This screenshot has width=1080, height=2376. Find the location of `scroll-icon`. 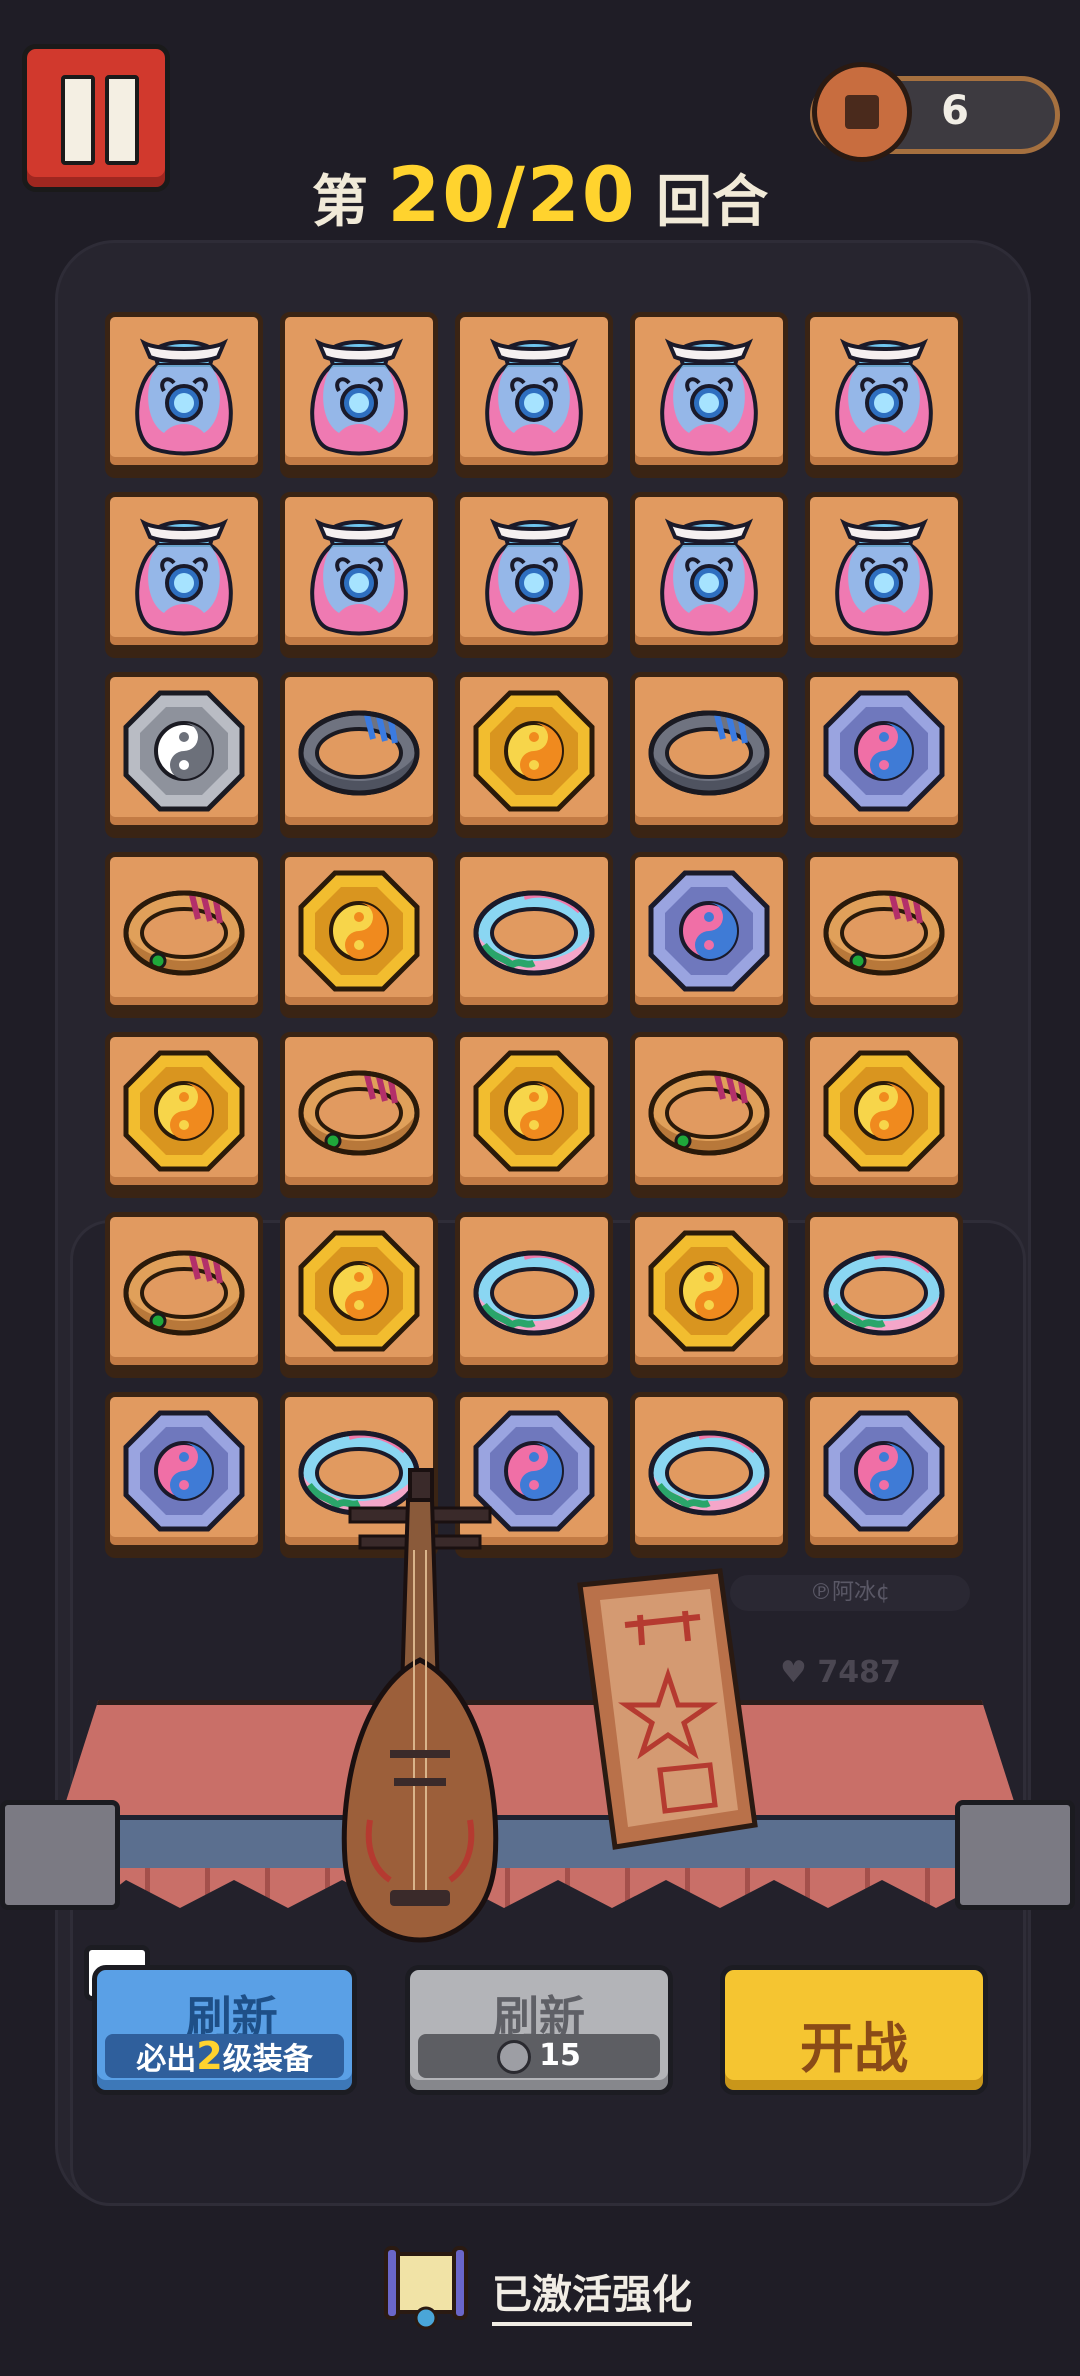

scroll-icon is located at coordinates (426, 2288).